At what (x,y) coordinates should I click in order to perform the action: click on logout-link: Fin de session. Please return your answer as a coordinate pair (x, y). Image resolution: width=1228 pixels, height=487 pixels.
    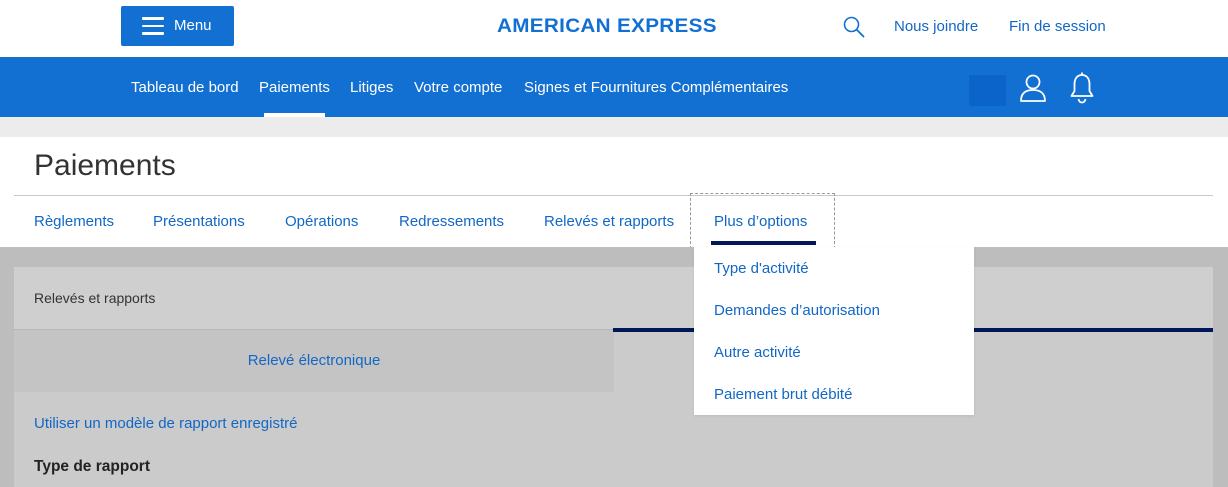
    Looking at the image, I should click on (1057, 26).